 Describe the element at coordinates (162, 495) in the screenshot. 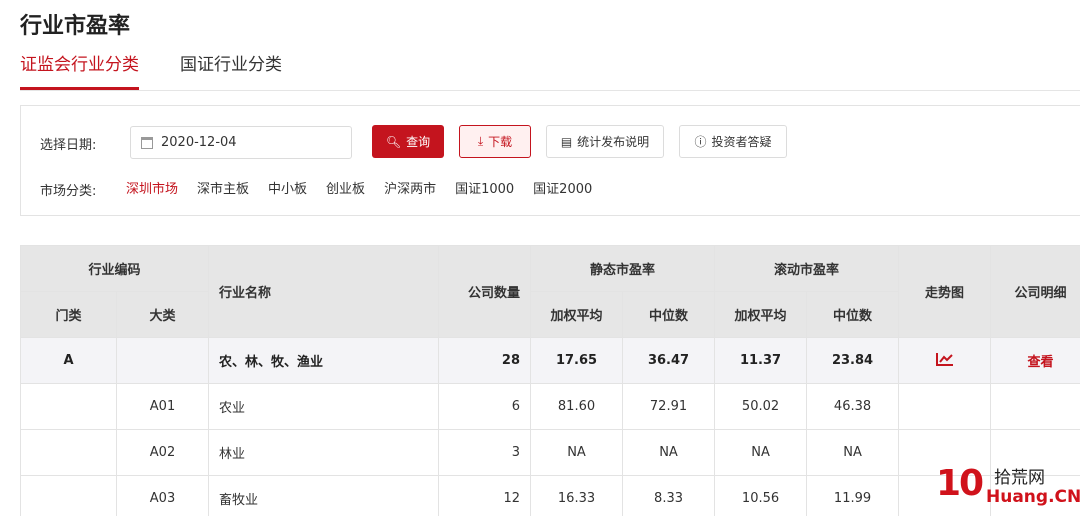

I see `cell-major: A03` at that location.